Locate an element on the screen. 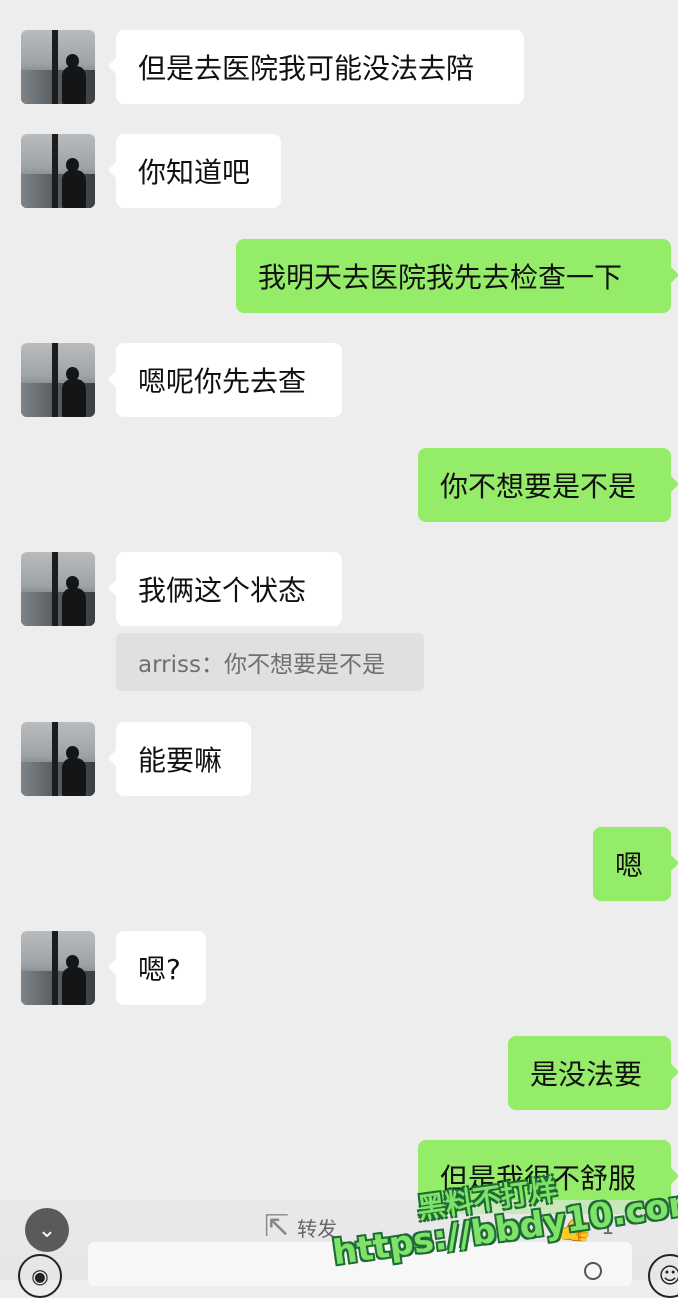 Image resolution: width=678 pixels, height=1298 pixels. message-bubble-incoming: 嗯? is located at coordinates (157, 968).